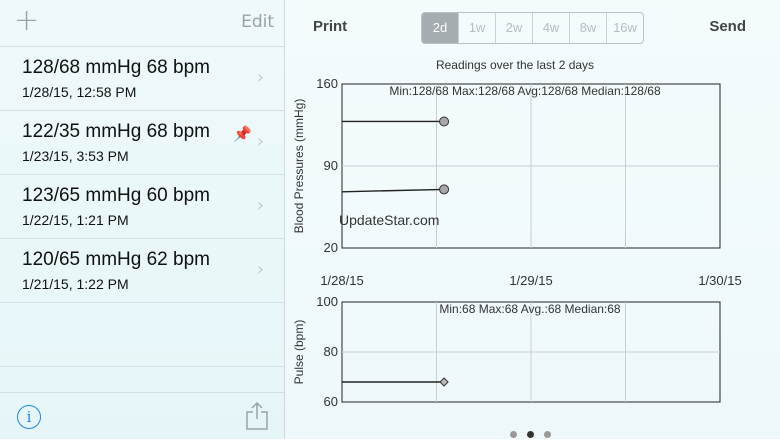  I want to click on list-item: 128/68 mmHg 68 bpm 1/28/15, 12:58 PM ›, so click(142, 79).